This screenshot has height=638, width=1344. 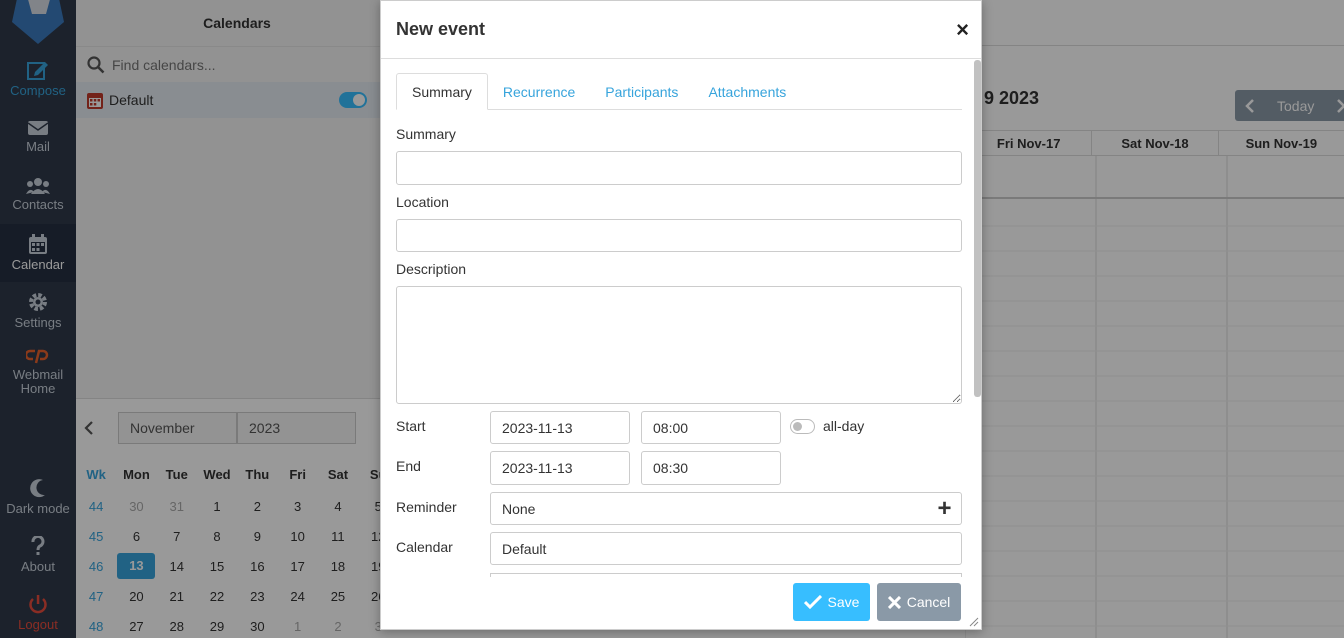 What do you see at coordinates (962, 30) in the screenshot?
I see `close-icon: ×` at bounding box center [962, 30].